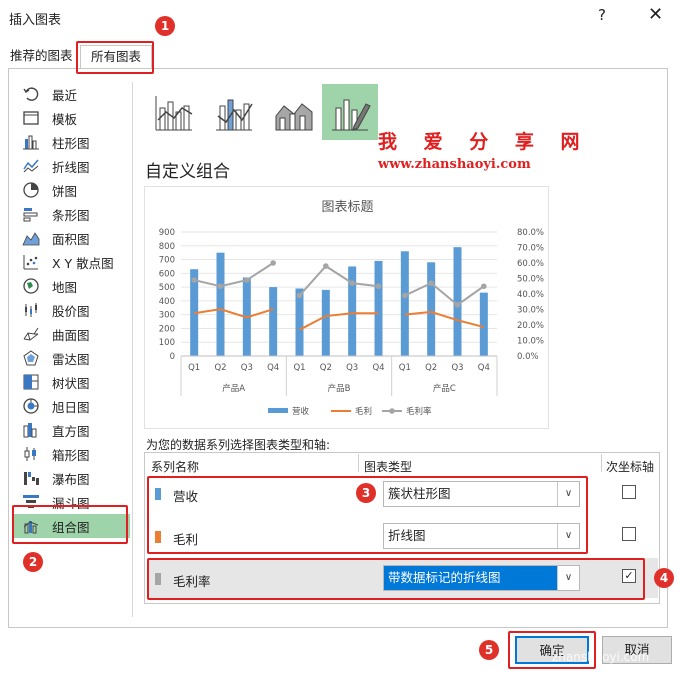 This screenshot has width=680, height=674. Describe the element at coordinates (366, 493) in the screenshot. I see `step-badge: 3` at that location.